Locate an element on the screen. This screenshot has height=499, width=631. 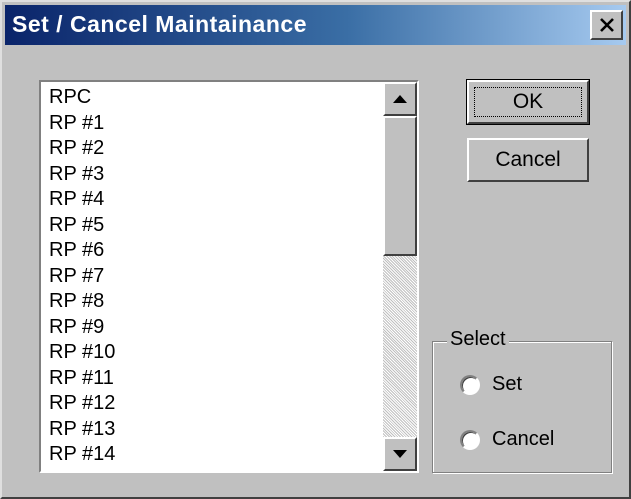
close-button is located at coordinates (606, 25).